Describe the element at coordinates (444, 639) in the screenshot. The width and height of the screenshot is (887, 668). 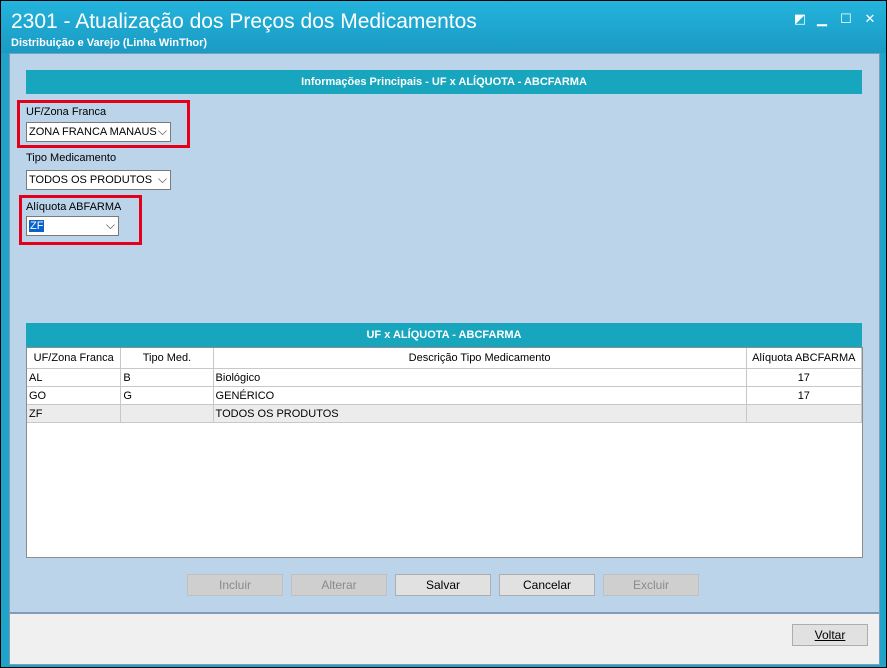
I see `bottom-bar: Voltar` at that location.